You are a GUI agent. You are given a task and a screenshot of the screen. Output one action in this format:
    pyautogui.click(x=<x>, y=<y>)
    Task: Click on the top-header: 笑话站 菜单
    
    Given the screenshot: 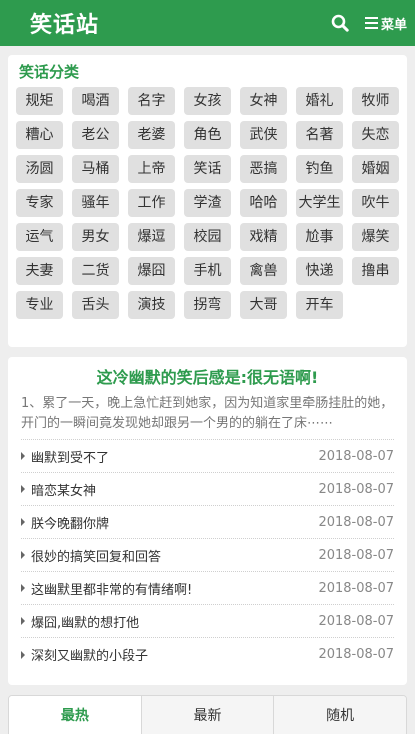 What is the action you would take?
    pyautogui.click(x=207, y=23)
    